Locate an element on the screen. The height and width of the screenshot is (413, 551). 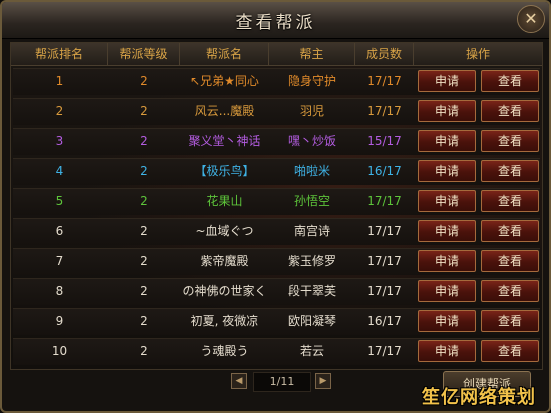
cell-leader: 嘿丶炒饭 is located at coordinates (311, 141).